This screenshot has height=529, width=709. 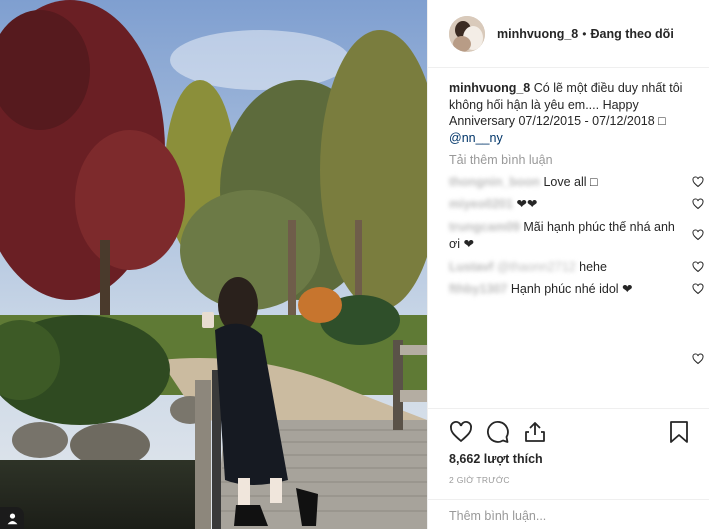 I want to click on comment-text: hehe, so click(x=593, y=267).